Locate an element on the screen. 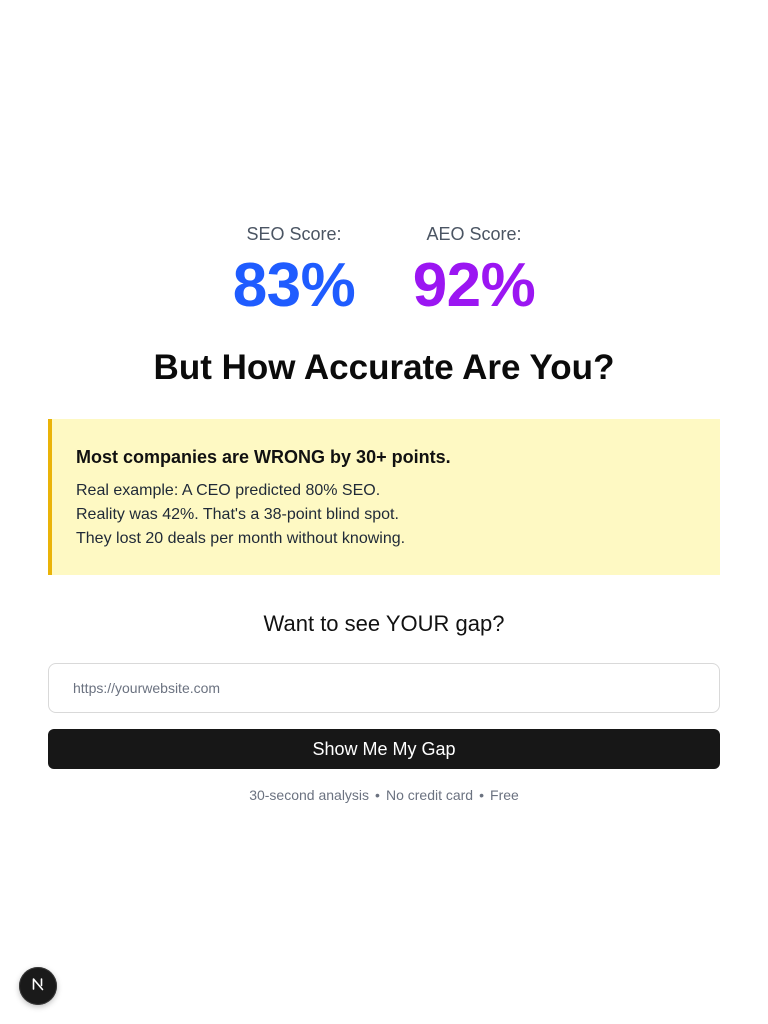 This screenshot has width=768, height=1024. dev-tools-badge is located at coordinates (38, 986).